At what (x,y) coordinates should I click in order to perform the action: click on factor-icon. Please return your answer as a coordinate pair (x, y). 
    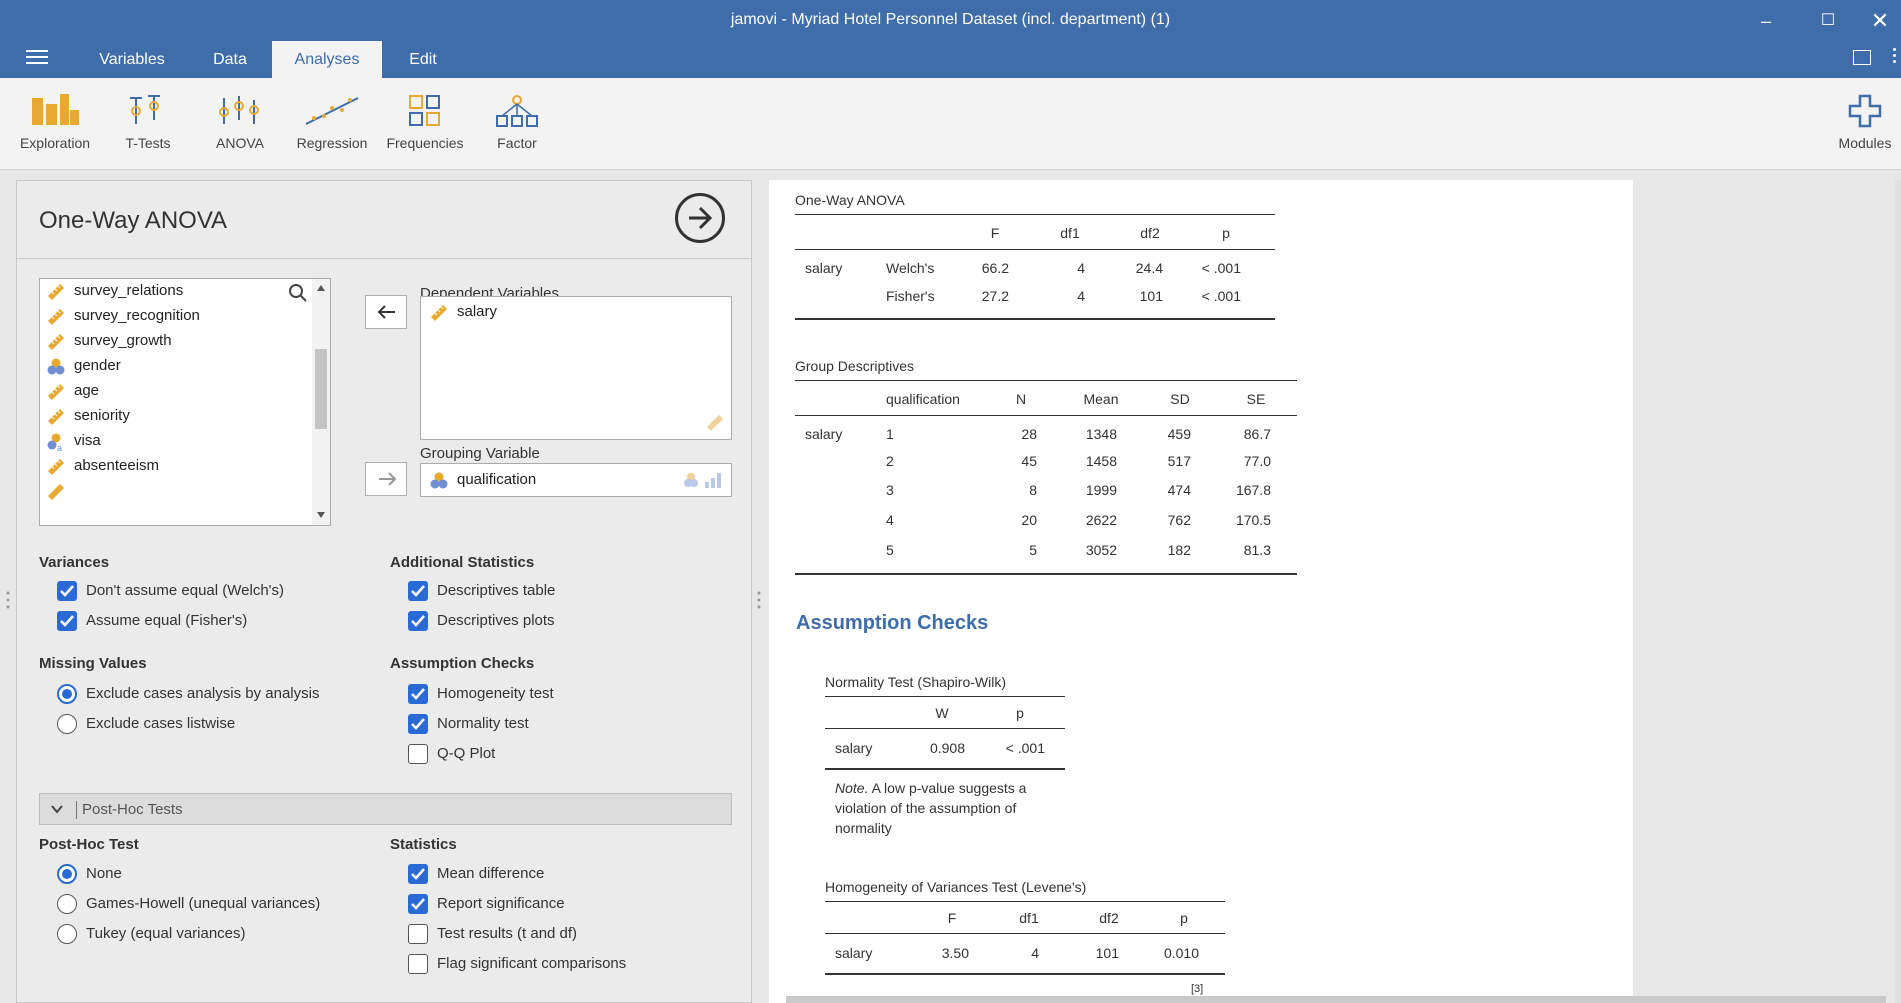
    Looking at the image, I should click on (517, 111).